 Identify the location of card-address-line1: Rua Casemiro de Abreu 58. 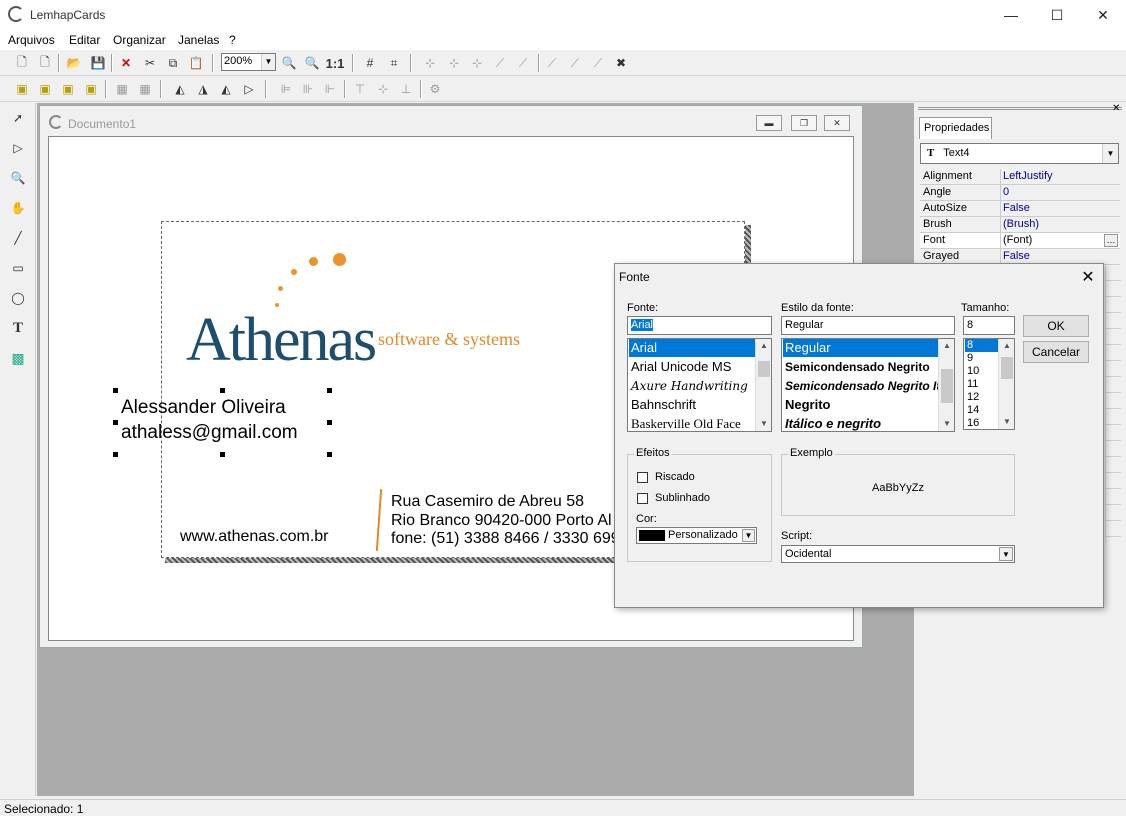
(487, 502).